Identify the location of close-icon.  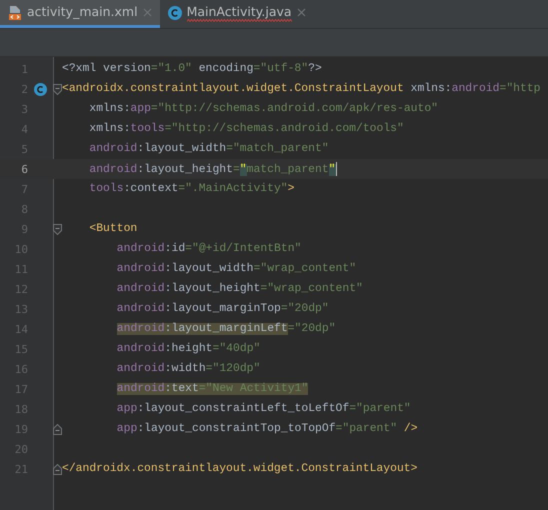
(301, 12).